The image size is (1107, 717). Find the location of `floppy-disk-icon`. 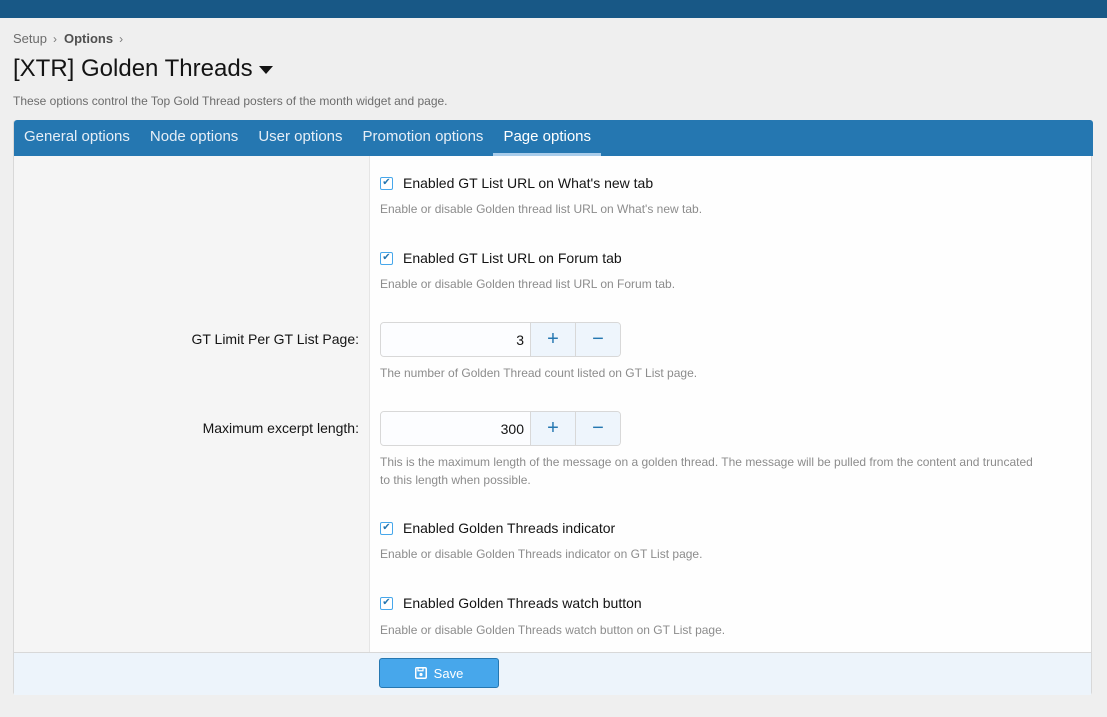

floppy-disk-icon is located at coordinates (420, 673).